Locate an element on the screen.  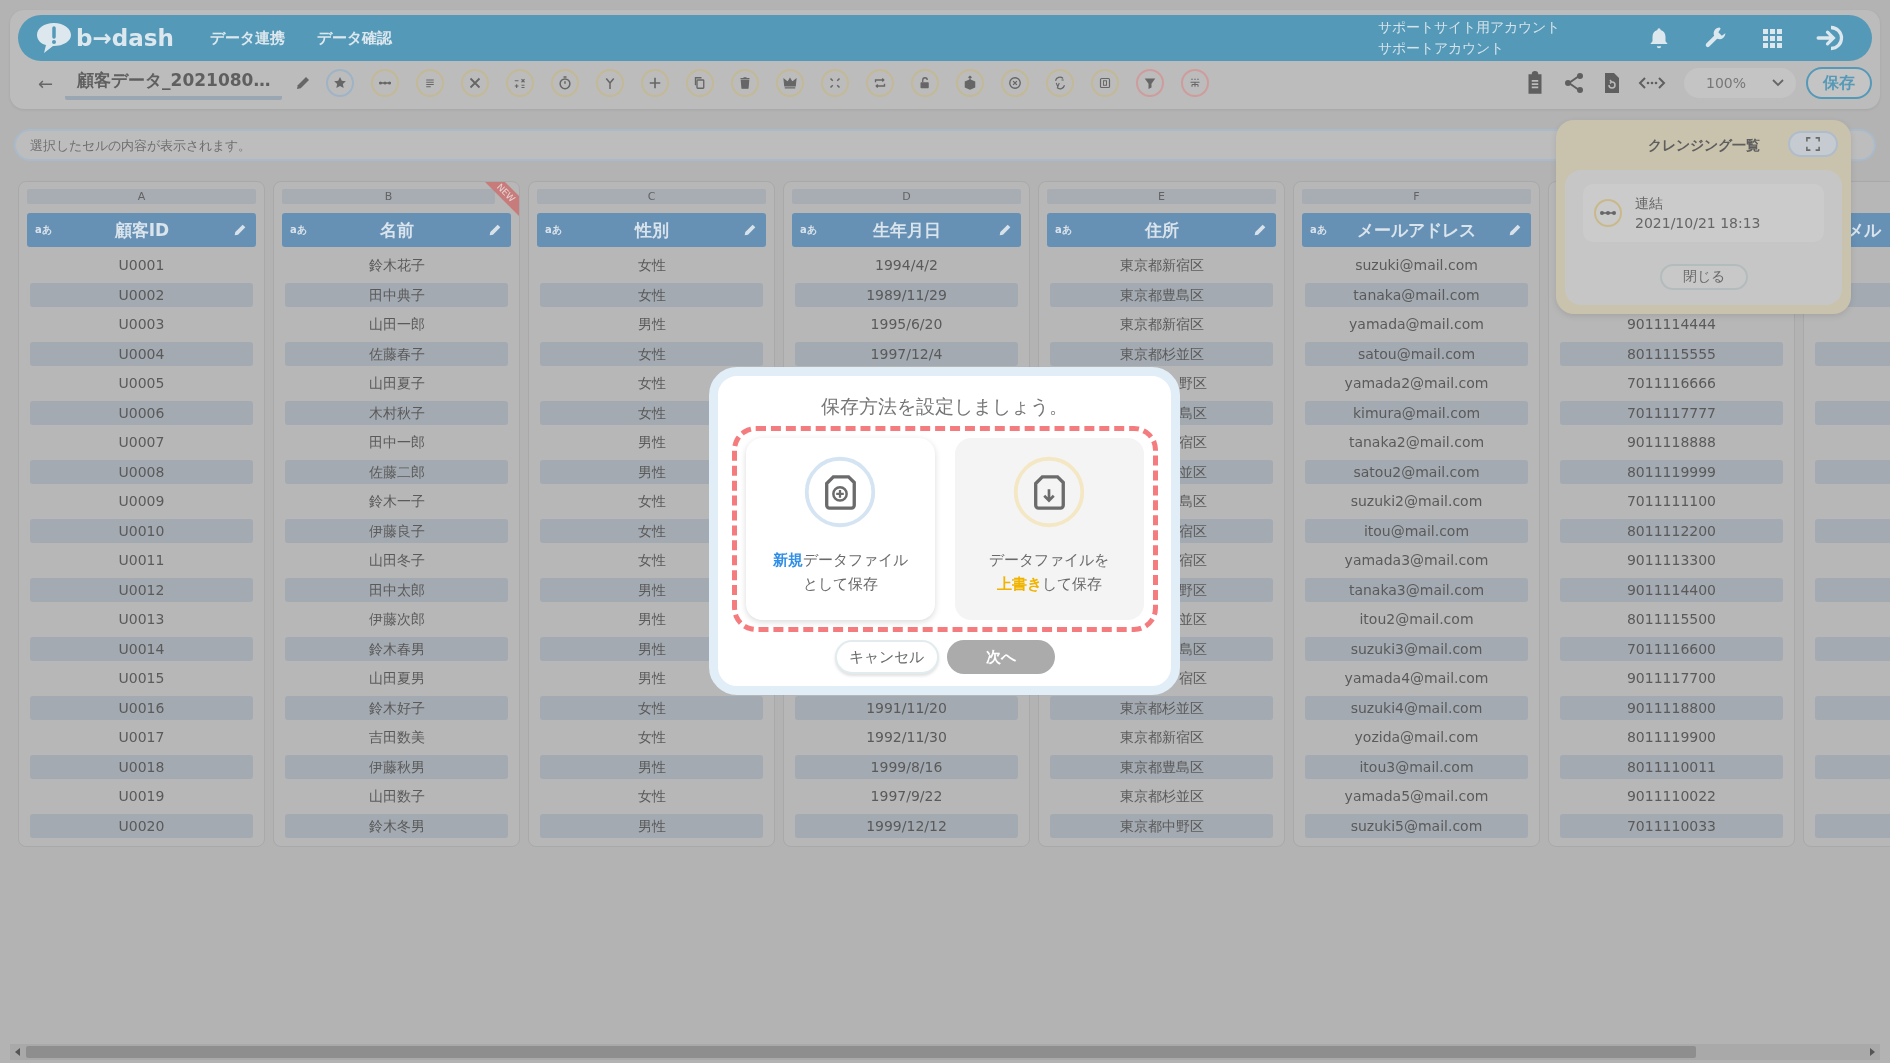
zoom-select: 100% is located at coordinates (1740, 83).